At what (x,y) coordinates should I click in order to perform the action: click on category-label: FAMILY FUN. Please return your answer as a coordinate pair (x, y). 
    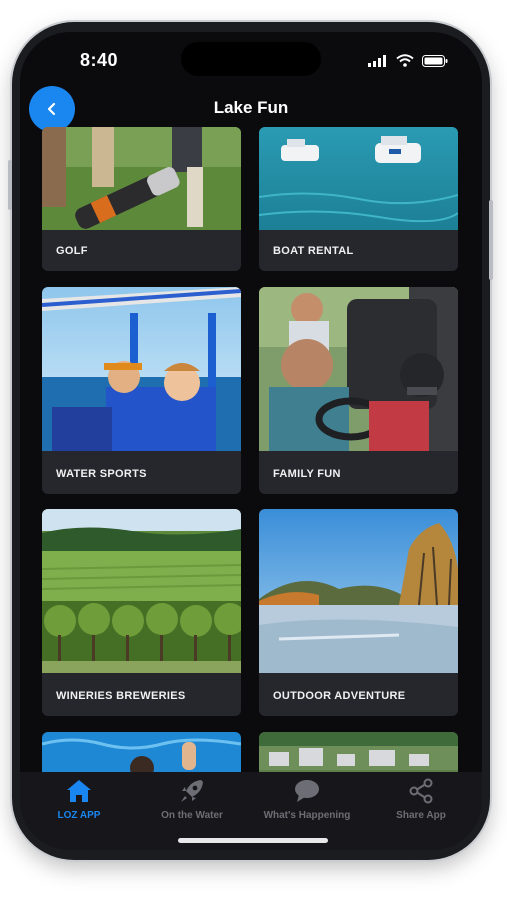
    Looking at the image, I should click on (307, 474).